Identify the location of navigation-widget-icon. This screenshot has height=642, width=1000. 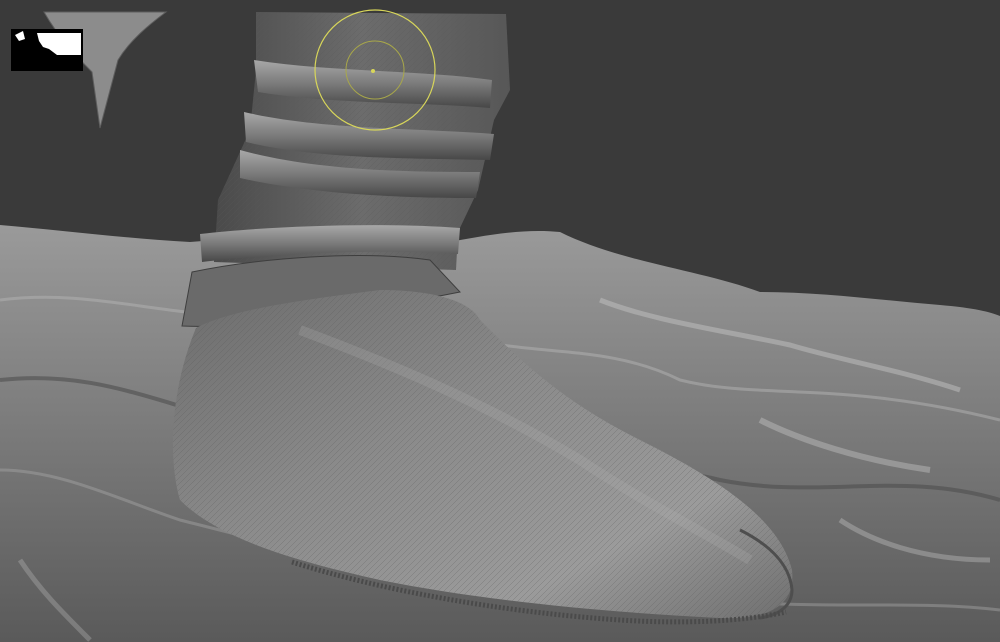
(47, 50).